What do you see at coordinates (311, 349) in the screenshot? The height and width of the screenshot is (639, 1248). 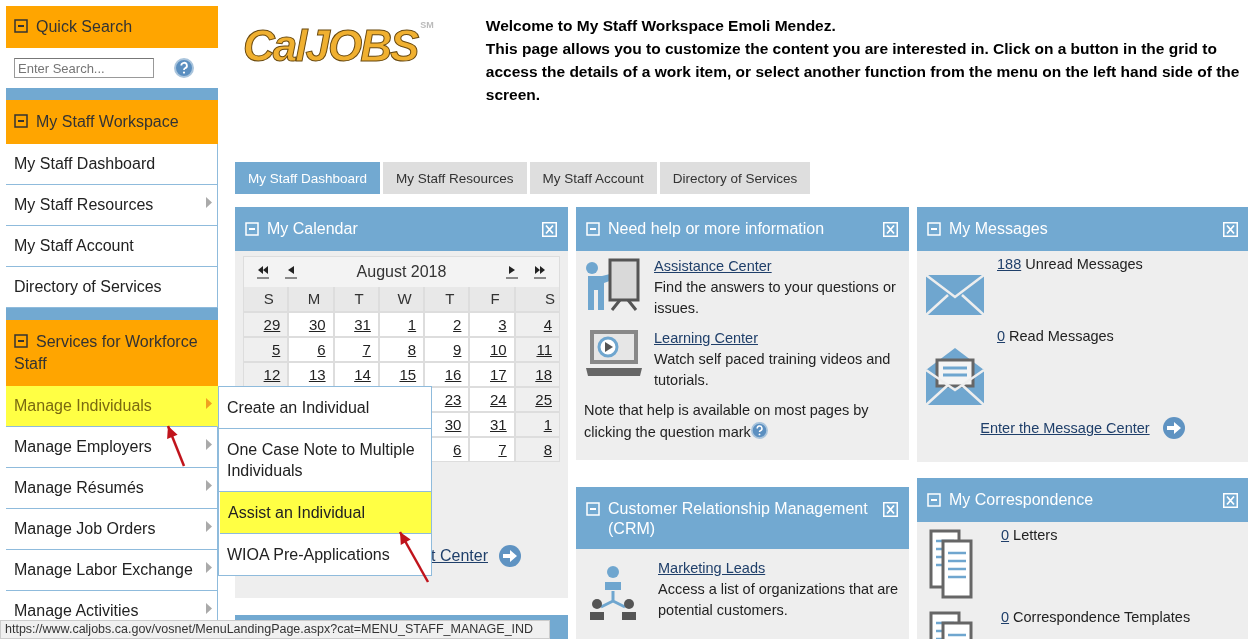 I see `calendar-day: 6` at bounding box center [311, 349].